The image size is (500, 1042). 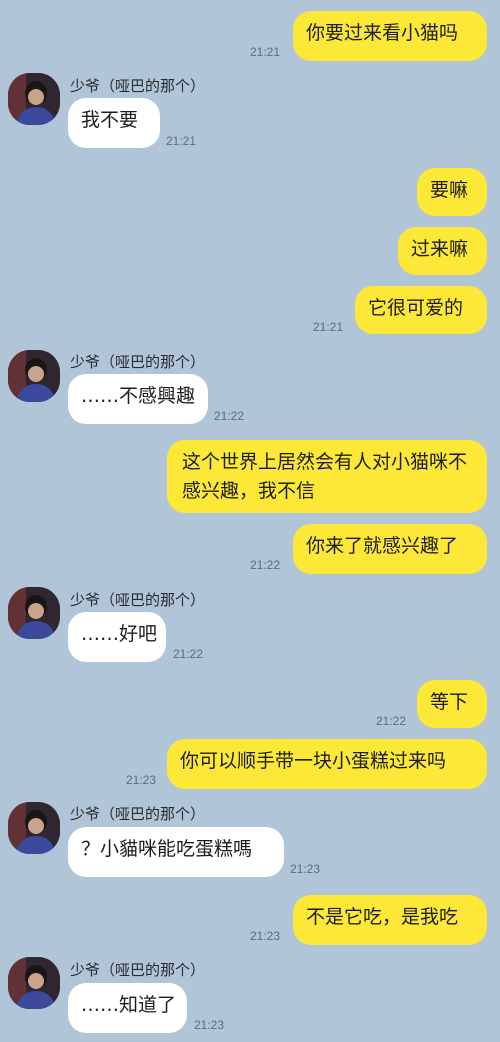 I want to click on message-bubble-sent: 要嘛, so click(x=452, y=192).